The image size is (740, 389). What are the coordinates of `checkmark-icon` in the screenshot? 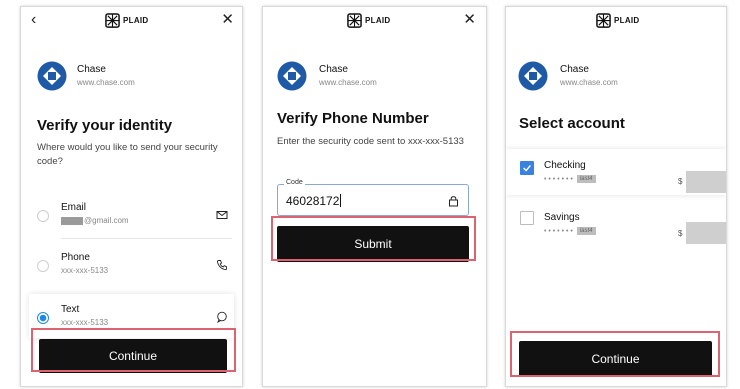 It's located at (527, 168).